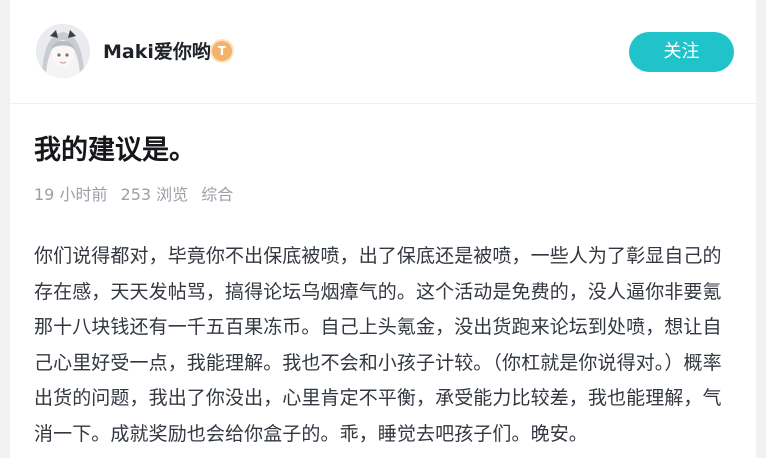  Describe the element at coordinates (115, 150) in the screenshot. I see `post-title: 我的建议是。` at that location.